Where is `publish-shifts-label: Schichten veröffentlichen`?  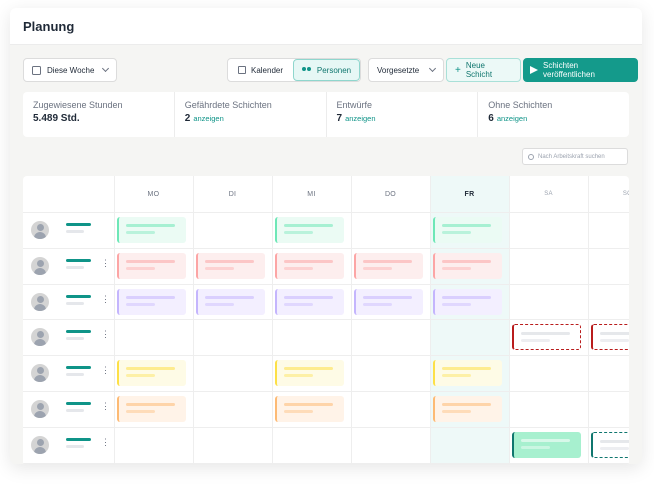 publish-shifts-label: Schichten veröffentlichen is located at coordinates (569, 70).